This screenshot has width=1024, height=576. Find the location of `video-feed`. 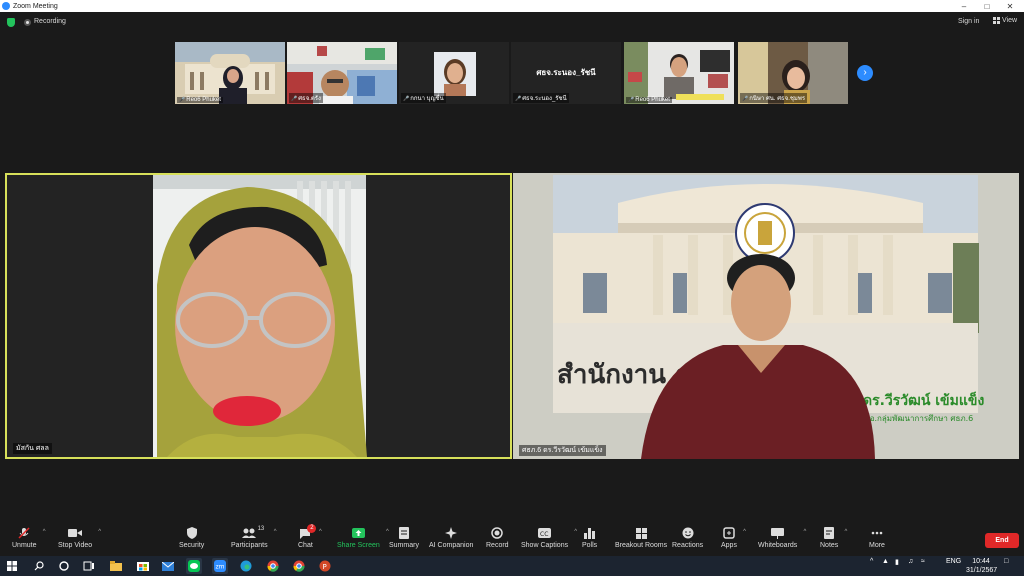

video-feed is located at coordinates (230, 73).